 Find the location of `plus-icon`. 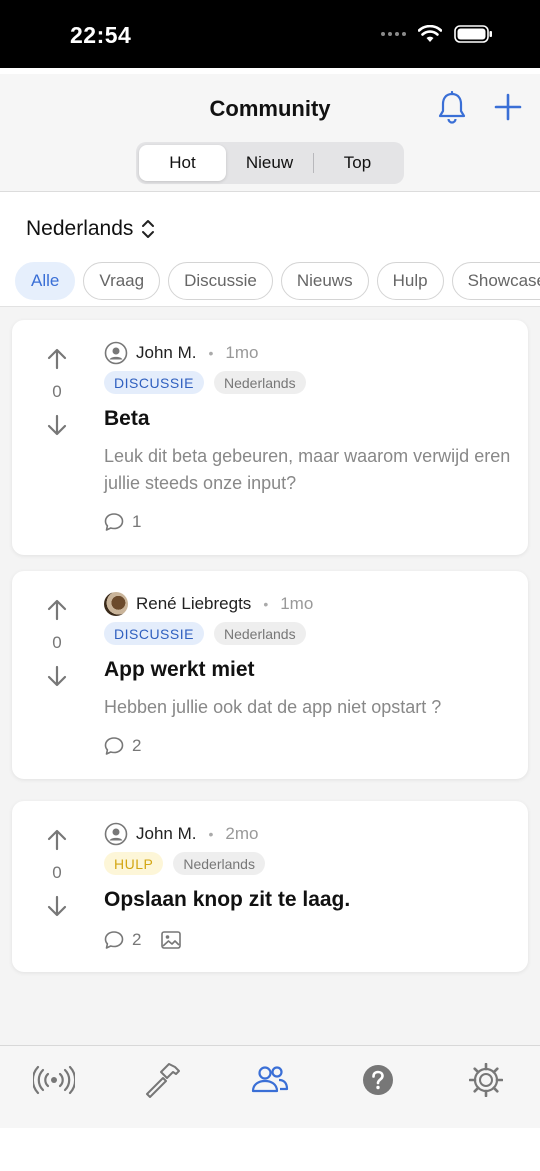

plus-icon is located at coordinates (508, 107).